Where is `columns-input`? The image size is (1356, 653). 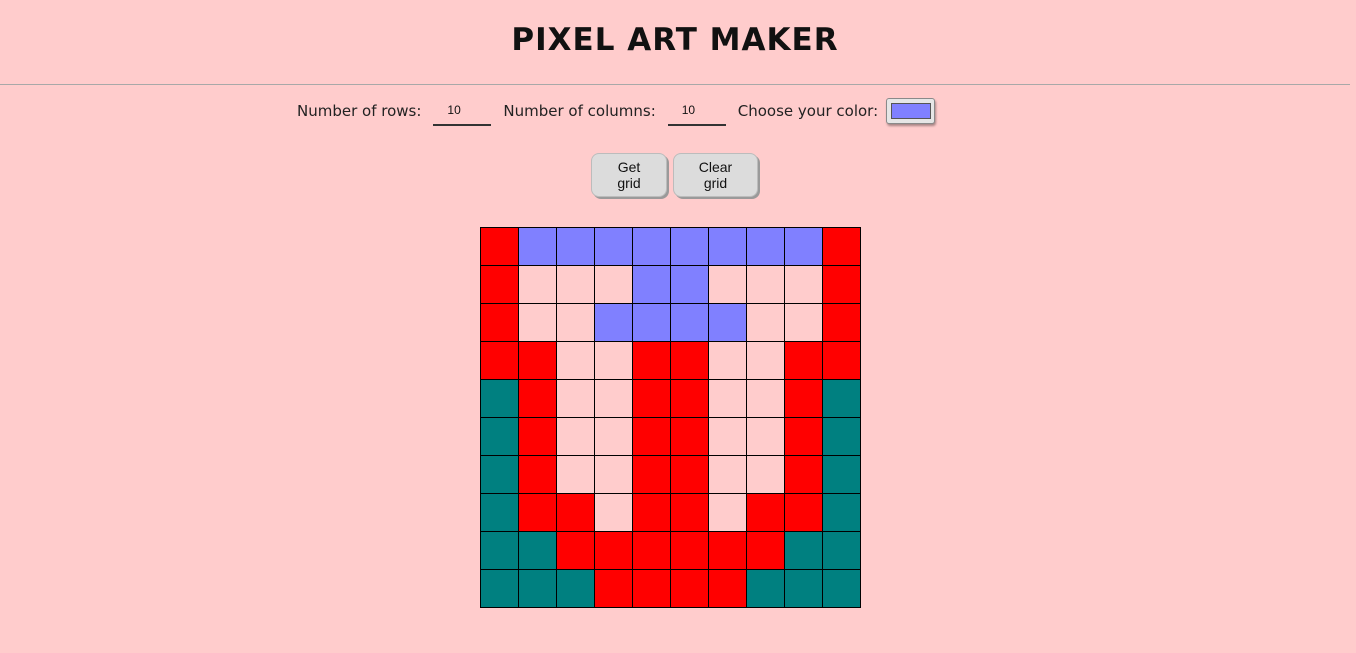
columns-input is located at coordinates (696, 113).